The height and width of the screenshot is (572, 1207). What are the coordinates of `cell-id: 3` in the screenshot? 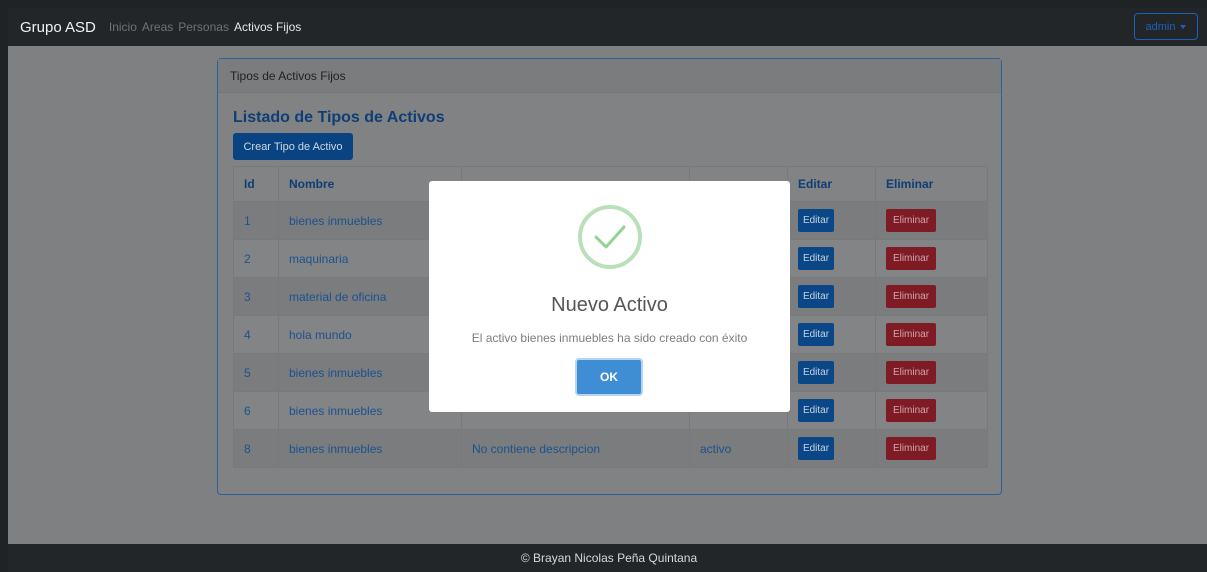 It's located at (256, 296).